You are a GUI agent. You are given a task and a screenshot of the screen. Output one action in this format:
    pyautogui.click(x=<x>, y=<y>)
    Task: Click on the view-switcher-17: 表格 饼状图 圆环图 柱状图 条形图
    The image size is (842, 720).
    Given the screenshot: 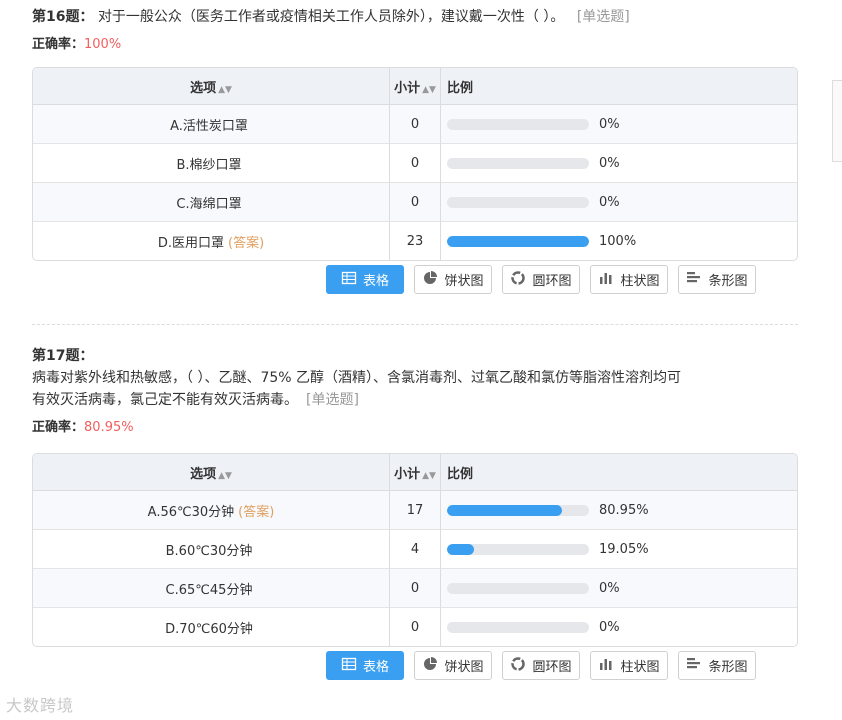 What is the action you would take?
    pyautogui.click(x=546, y=665)
    